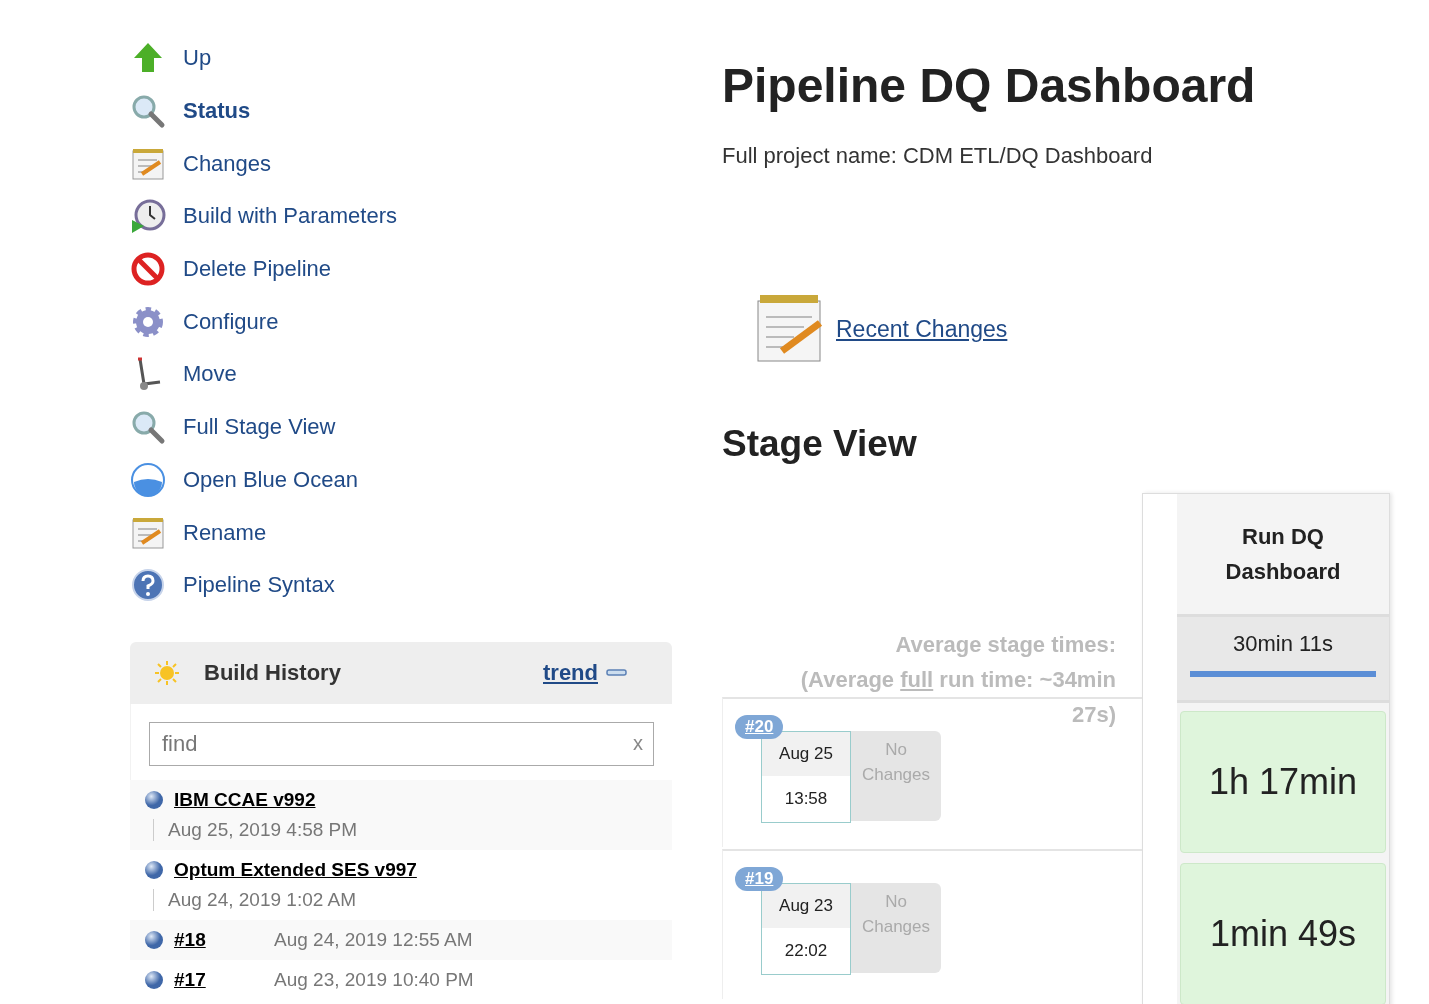  I want to click on sidebar-link: Build with Parameters, so click(290, 216).